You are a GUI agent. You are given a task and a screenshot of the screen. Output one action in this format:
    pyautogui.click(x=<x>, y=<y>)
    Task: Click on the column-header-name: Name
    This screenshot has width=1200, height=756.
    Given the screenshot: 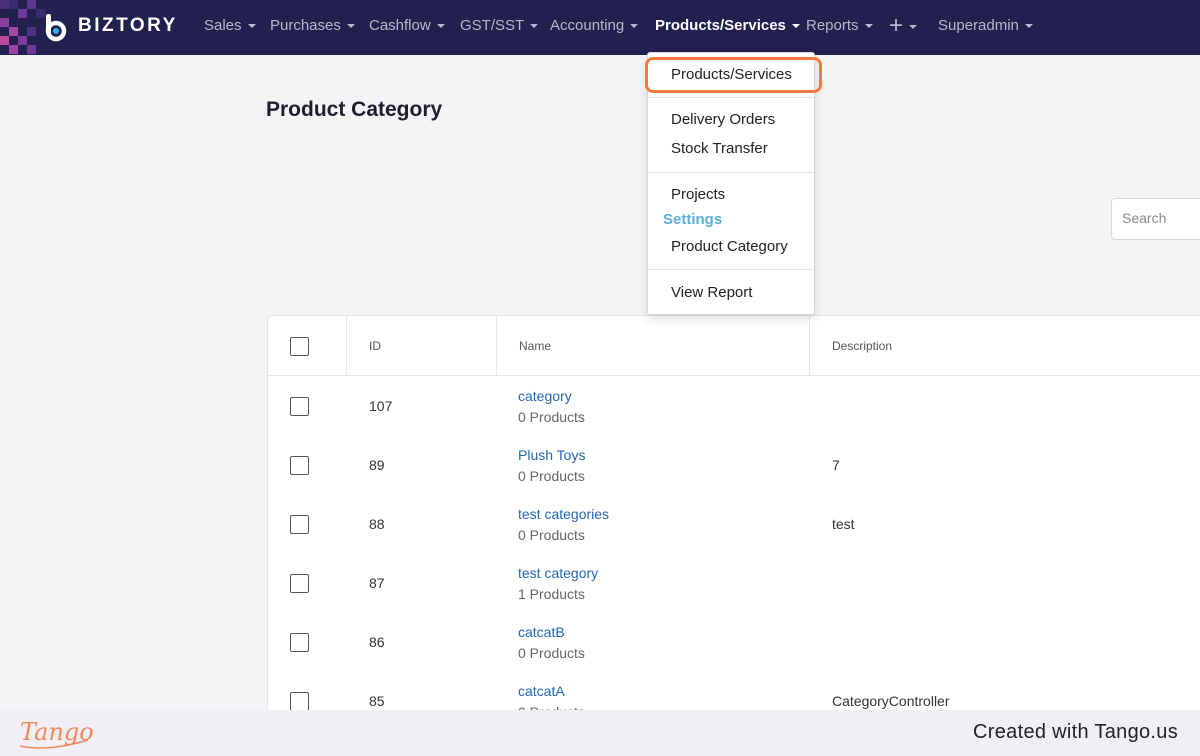 What is the action you would take?
    pyautogui.click(x=652, y=346)
    